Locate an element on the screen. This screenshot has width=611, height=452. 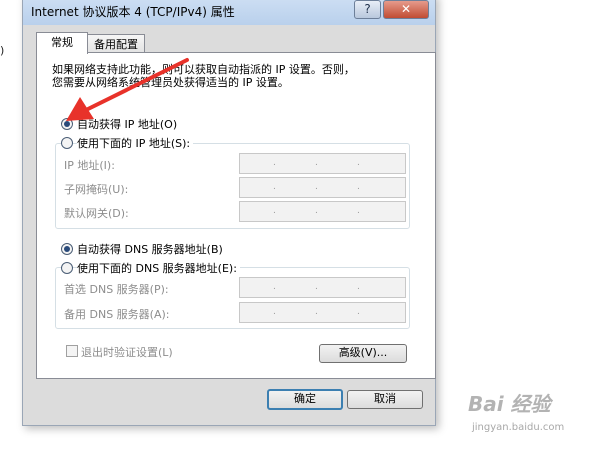
watermark: Bai 经验 jingyan.baidu.com is located at coordinates (538, 418).